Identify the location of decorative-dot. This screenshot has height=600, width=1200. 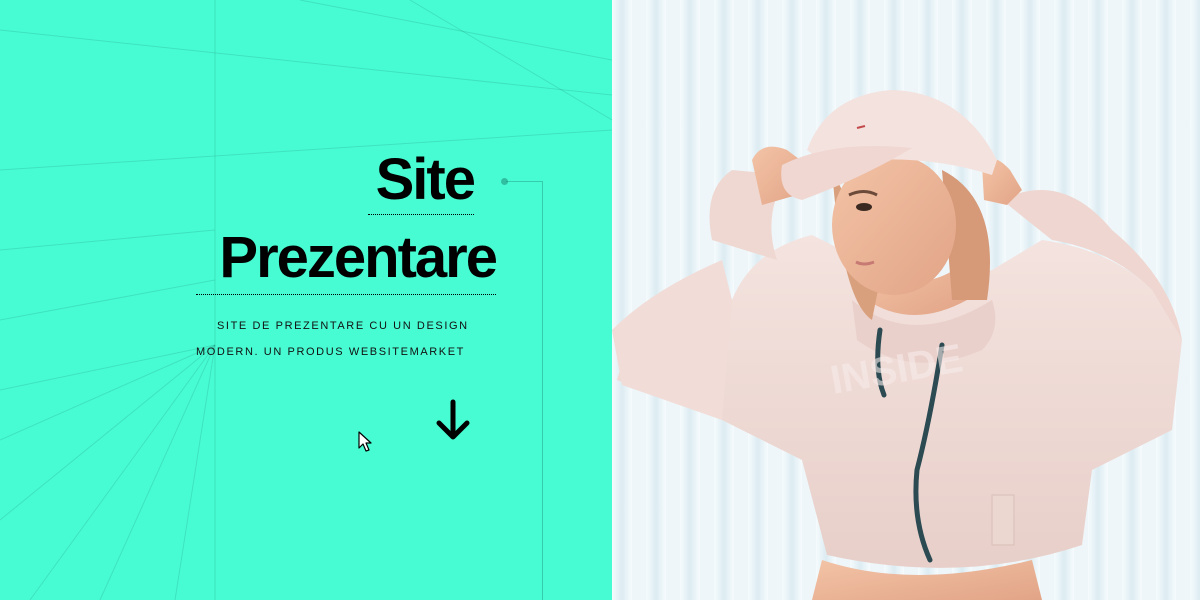
(504, 181).